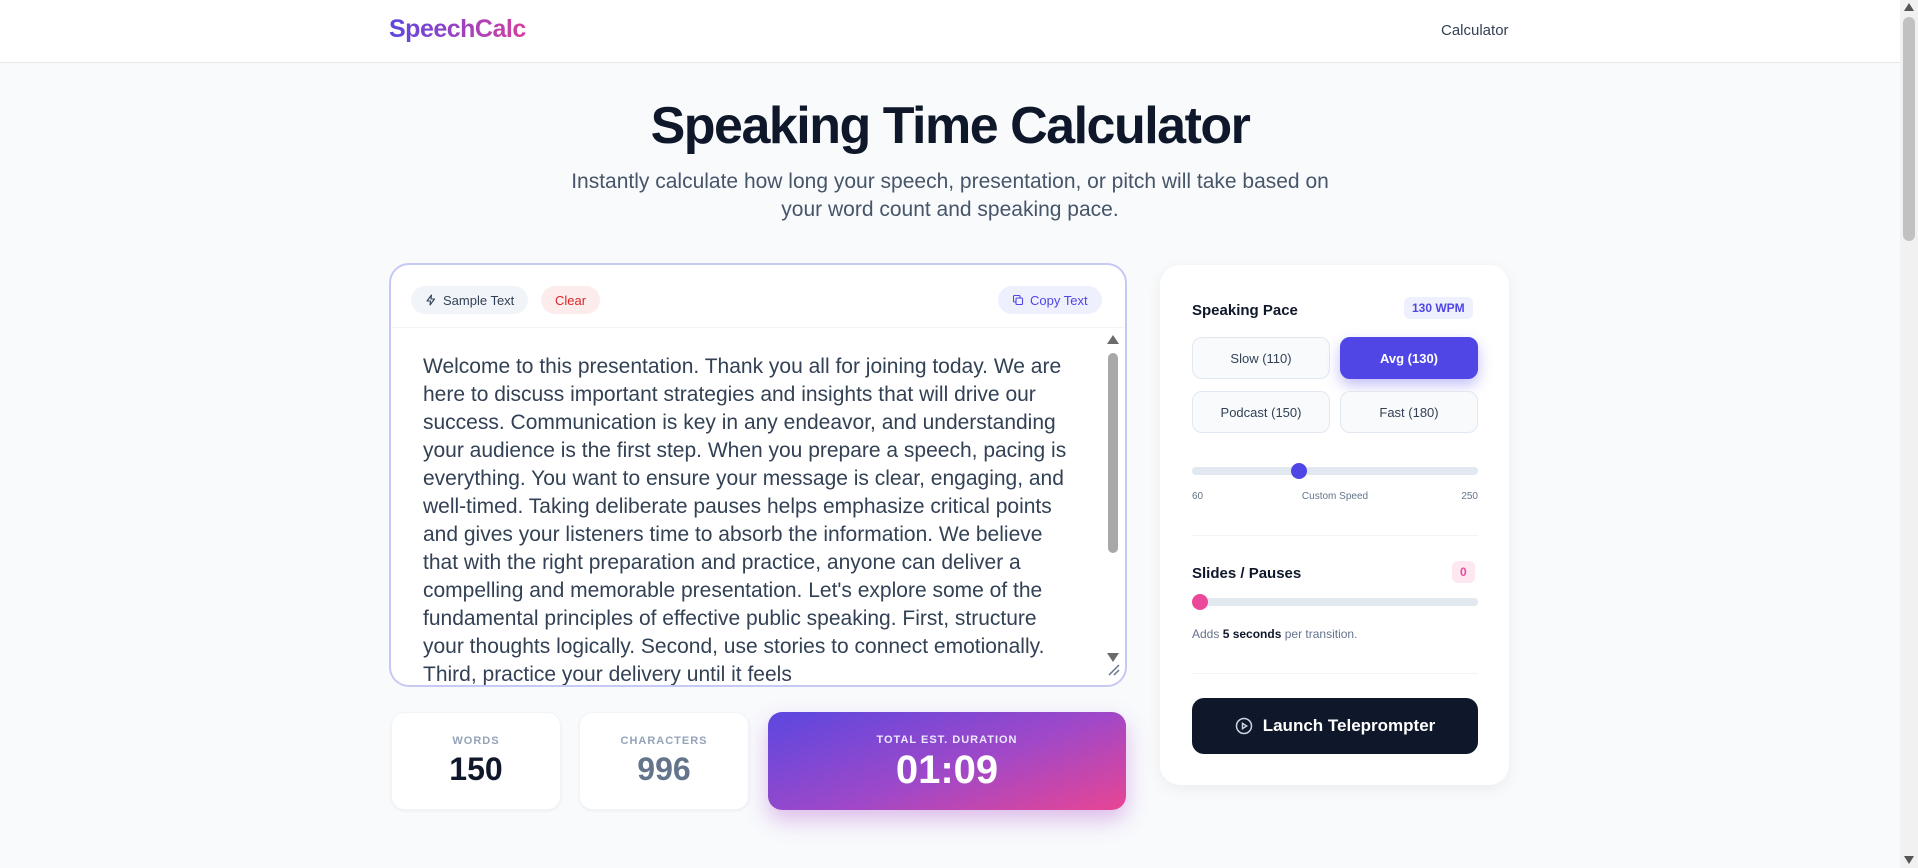 This screenshot has height=868, width=1918. Describe the element at coordinates (1909, 7) in the screenshot. I see `scroll-up-arrow-icon` at that location.